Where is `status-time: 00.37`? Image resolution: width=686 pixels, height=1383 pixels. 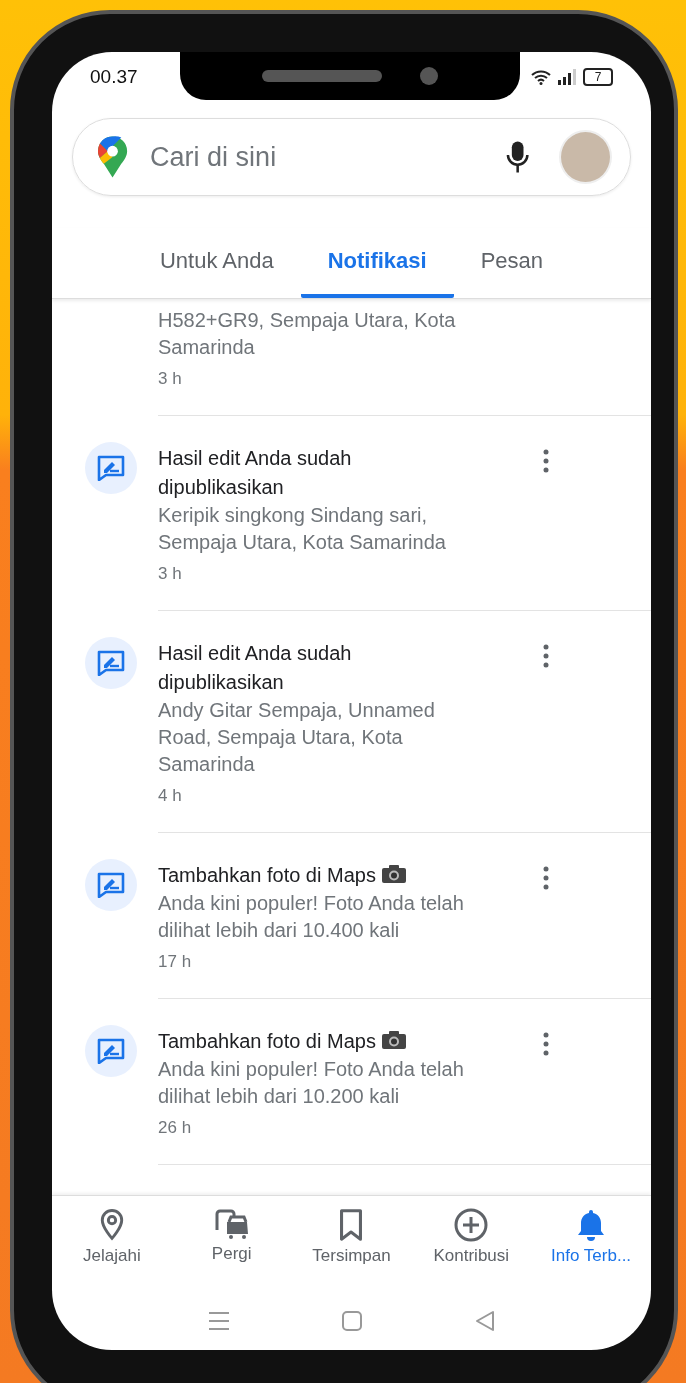 status-time: 00.37 is located at coordinates (114, 77).